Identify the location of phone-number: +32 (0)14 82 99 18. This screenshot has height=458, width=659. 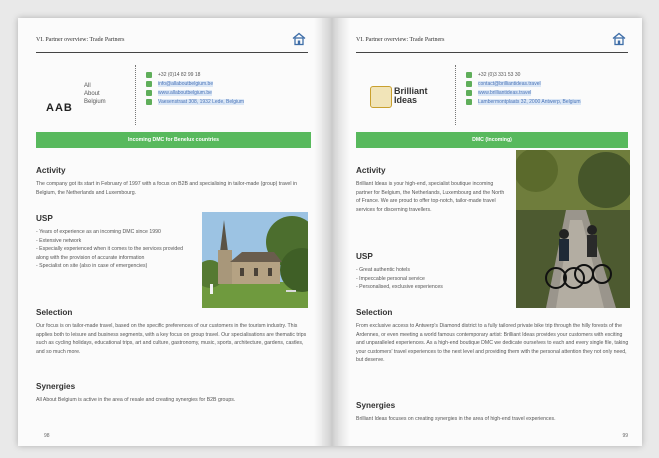
(179, 74).